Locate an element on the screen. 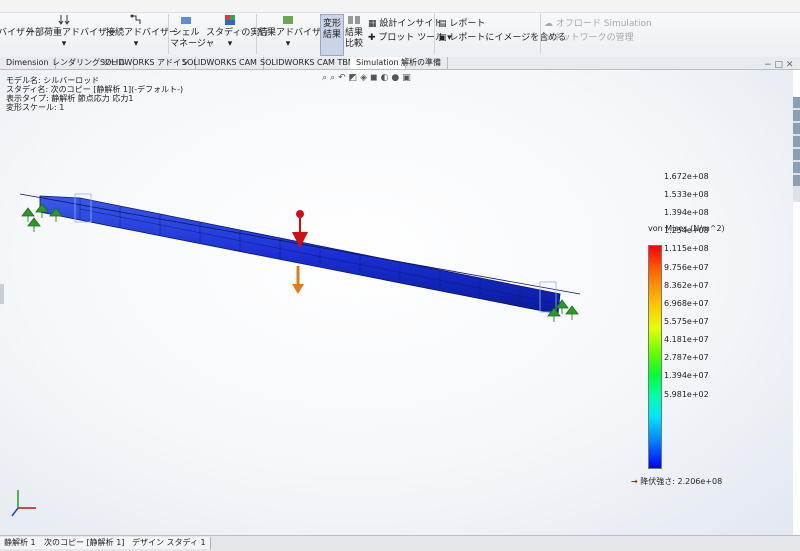  legend-tick: 1.533e+08 is located at coordinates (686, 194).